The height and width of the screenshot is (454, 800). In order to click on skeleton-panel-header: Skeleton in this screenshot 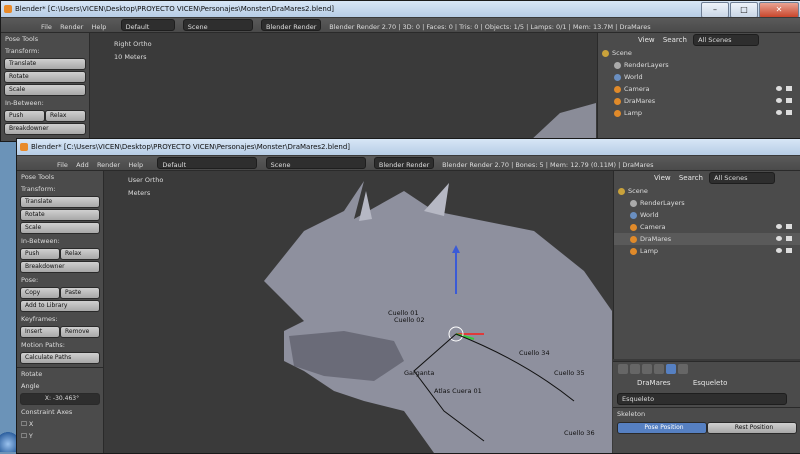, I will do `click(706, 413)`.